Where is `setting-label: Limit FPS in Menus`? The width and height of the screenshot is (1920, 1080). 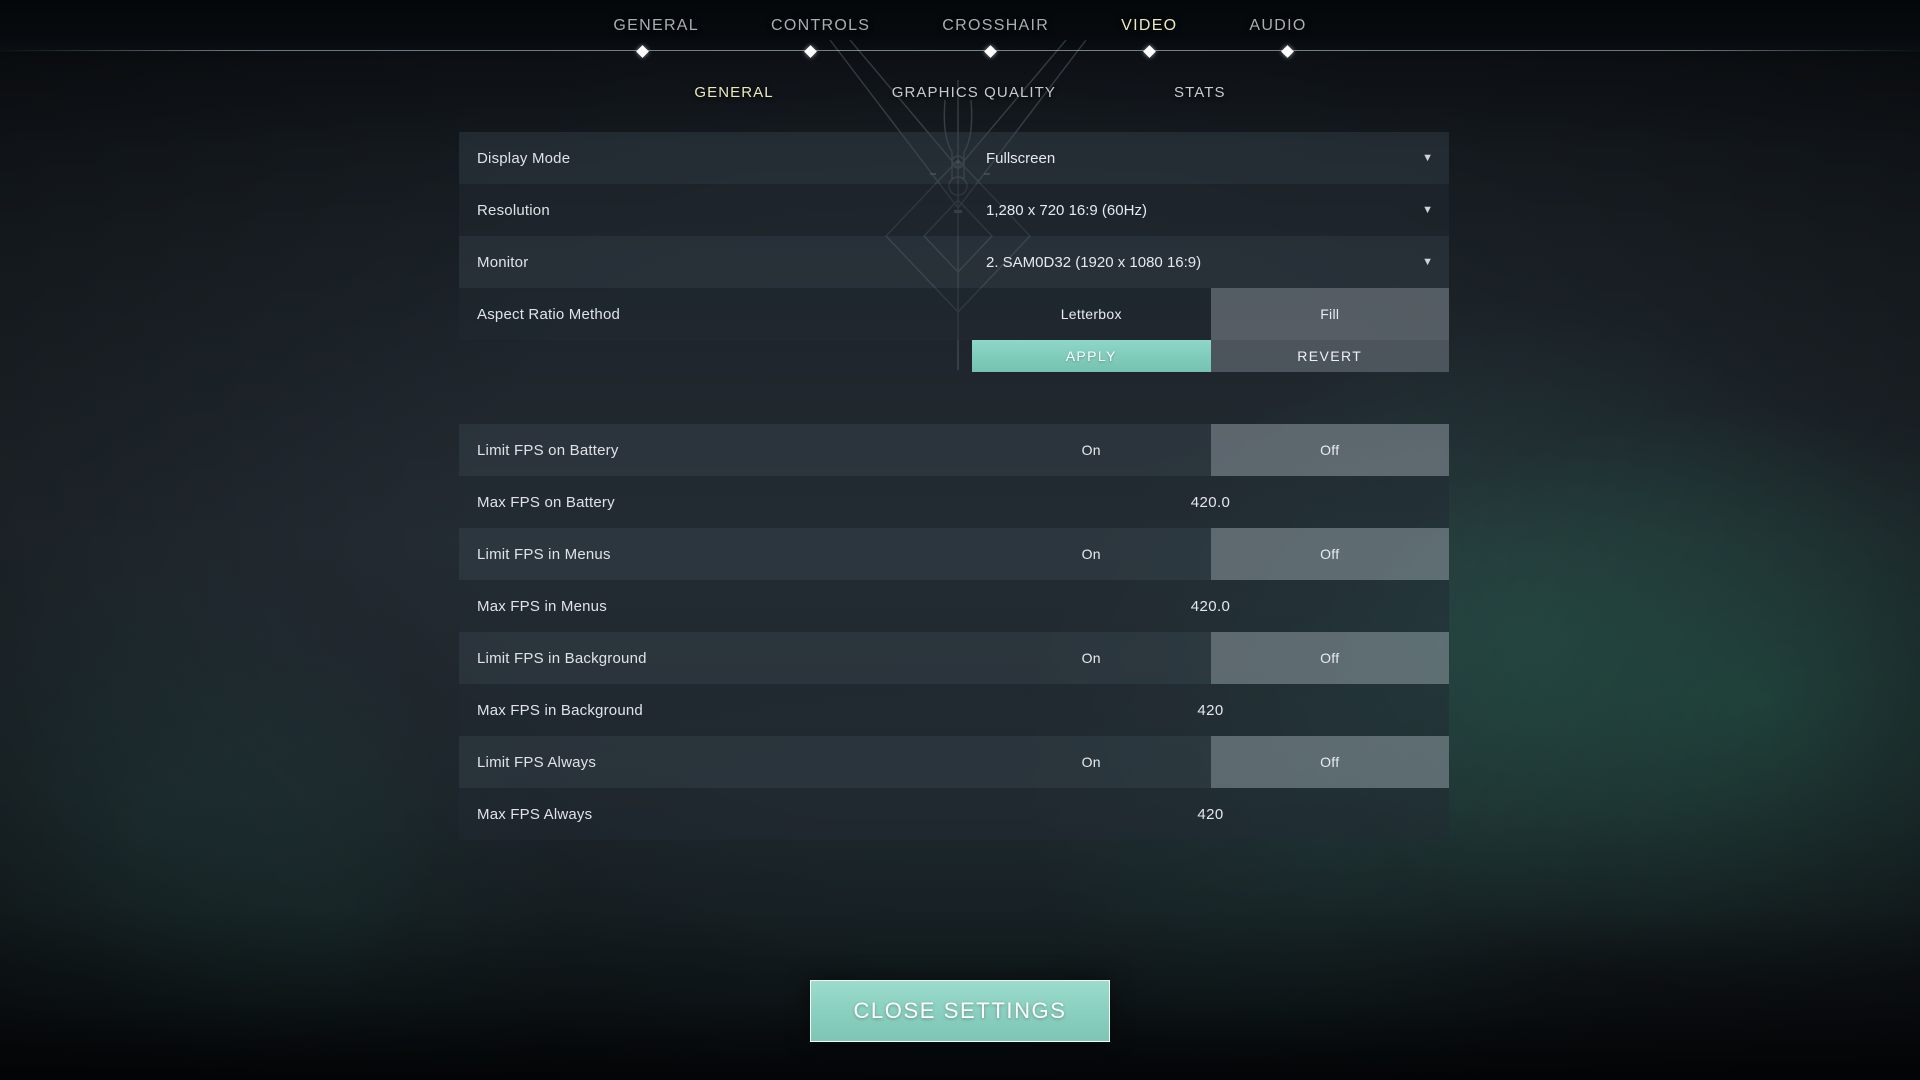
setting-label: Limit FPS in Menus is located at coordinates (544, 554).